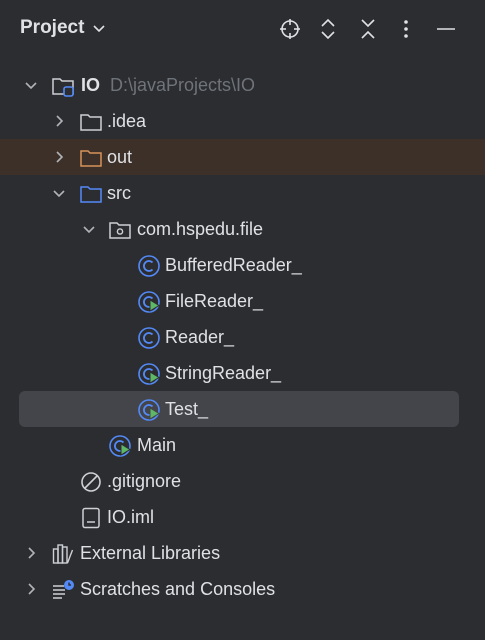  Describe the element at coordinates (242, 121) in the screenshot. I see `tree-node-idea: .idea` at that location.